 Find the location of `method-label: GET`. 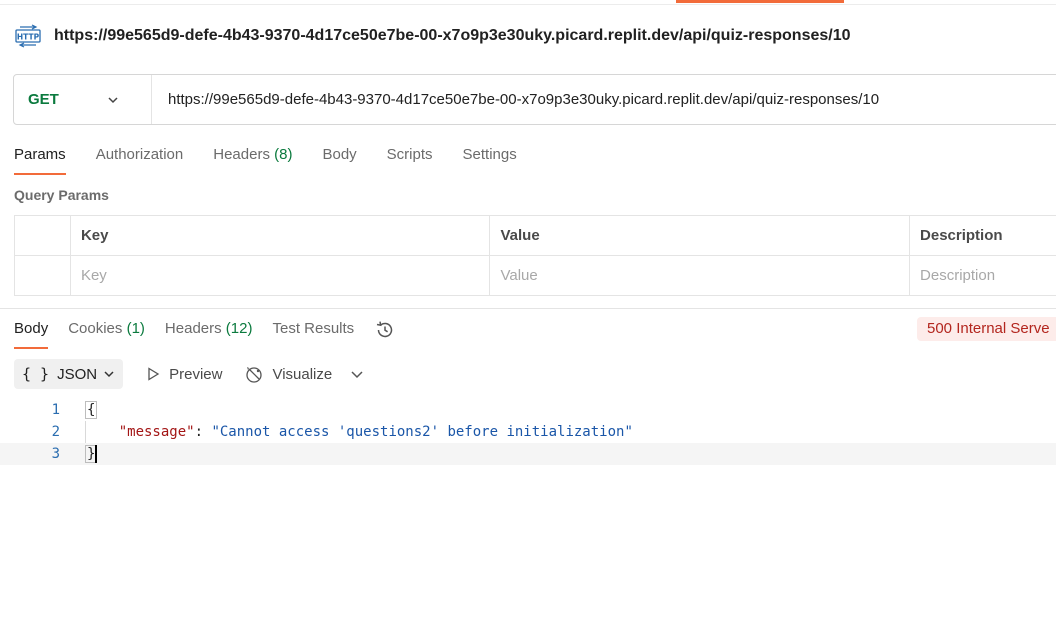

method-label: GET is located at coordinates (43, 99).